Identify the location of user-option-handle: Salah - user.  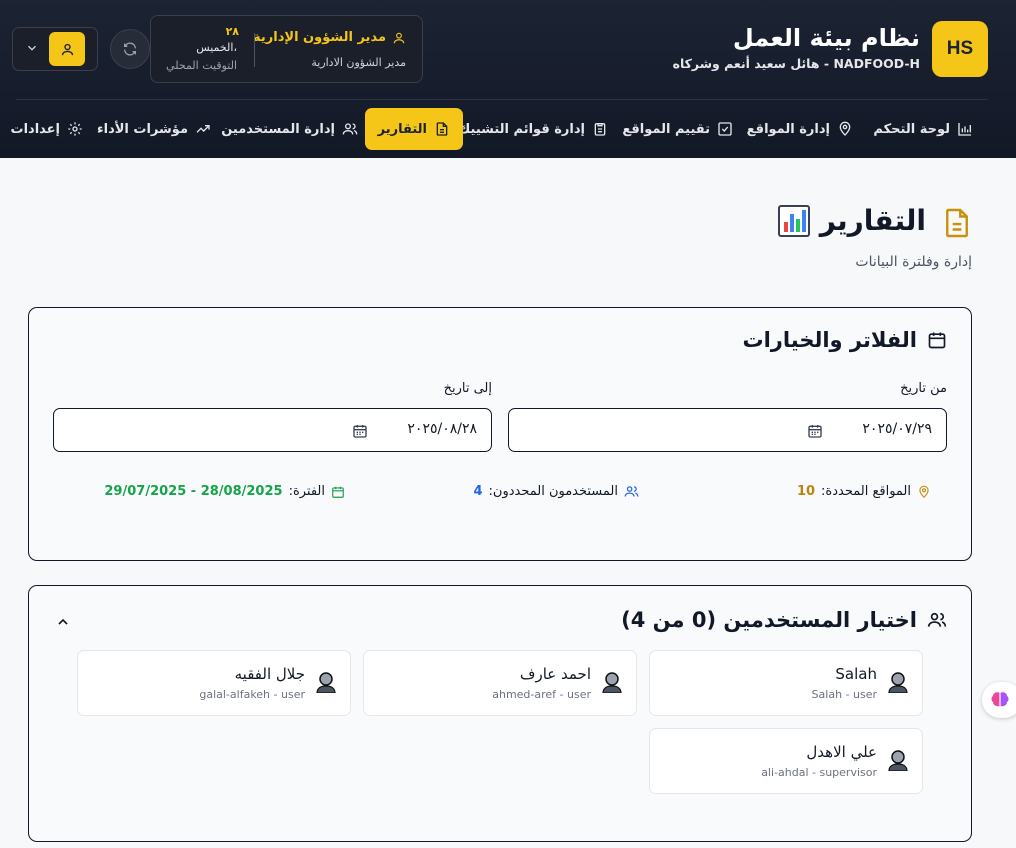
(844, 694).